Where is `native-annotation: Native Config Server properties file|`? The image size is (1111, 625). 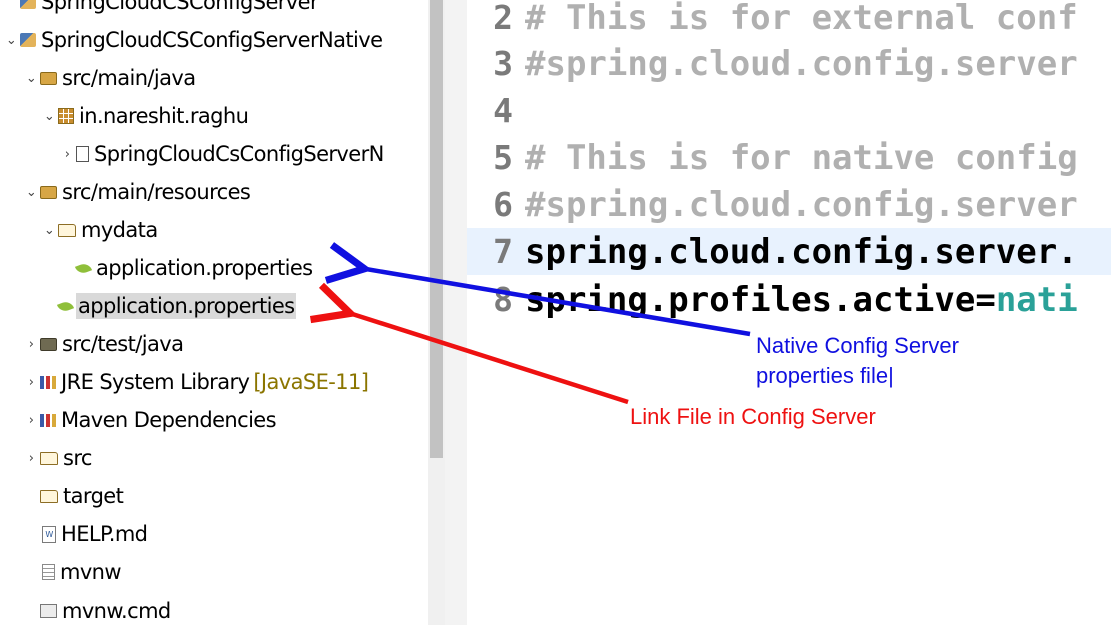 native-annotation: Native Config Server properties file| is located at coordinates (857, 361).